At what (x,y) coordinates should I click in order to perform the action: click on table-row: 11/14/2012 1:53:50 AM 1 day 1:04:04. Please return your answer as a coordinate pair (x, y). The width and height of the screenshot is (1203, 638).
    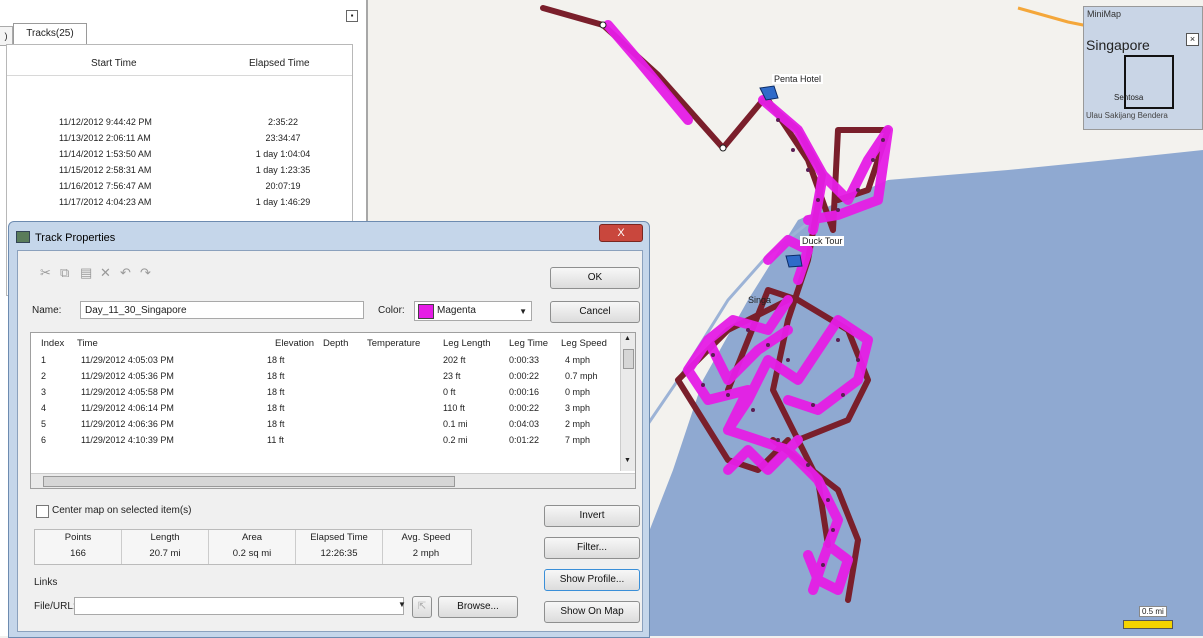
    Looking at the image, I should click on (179, 157).